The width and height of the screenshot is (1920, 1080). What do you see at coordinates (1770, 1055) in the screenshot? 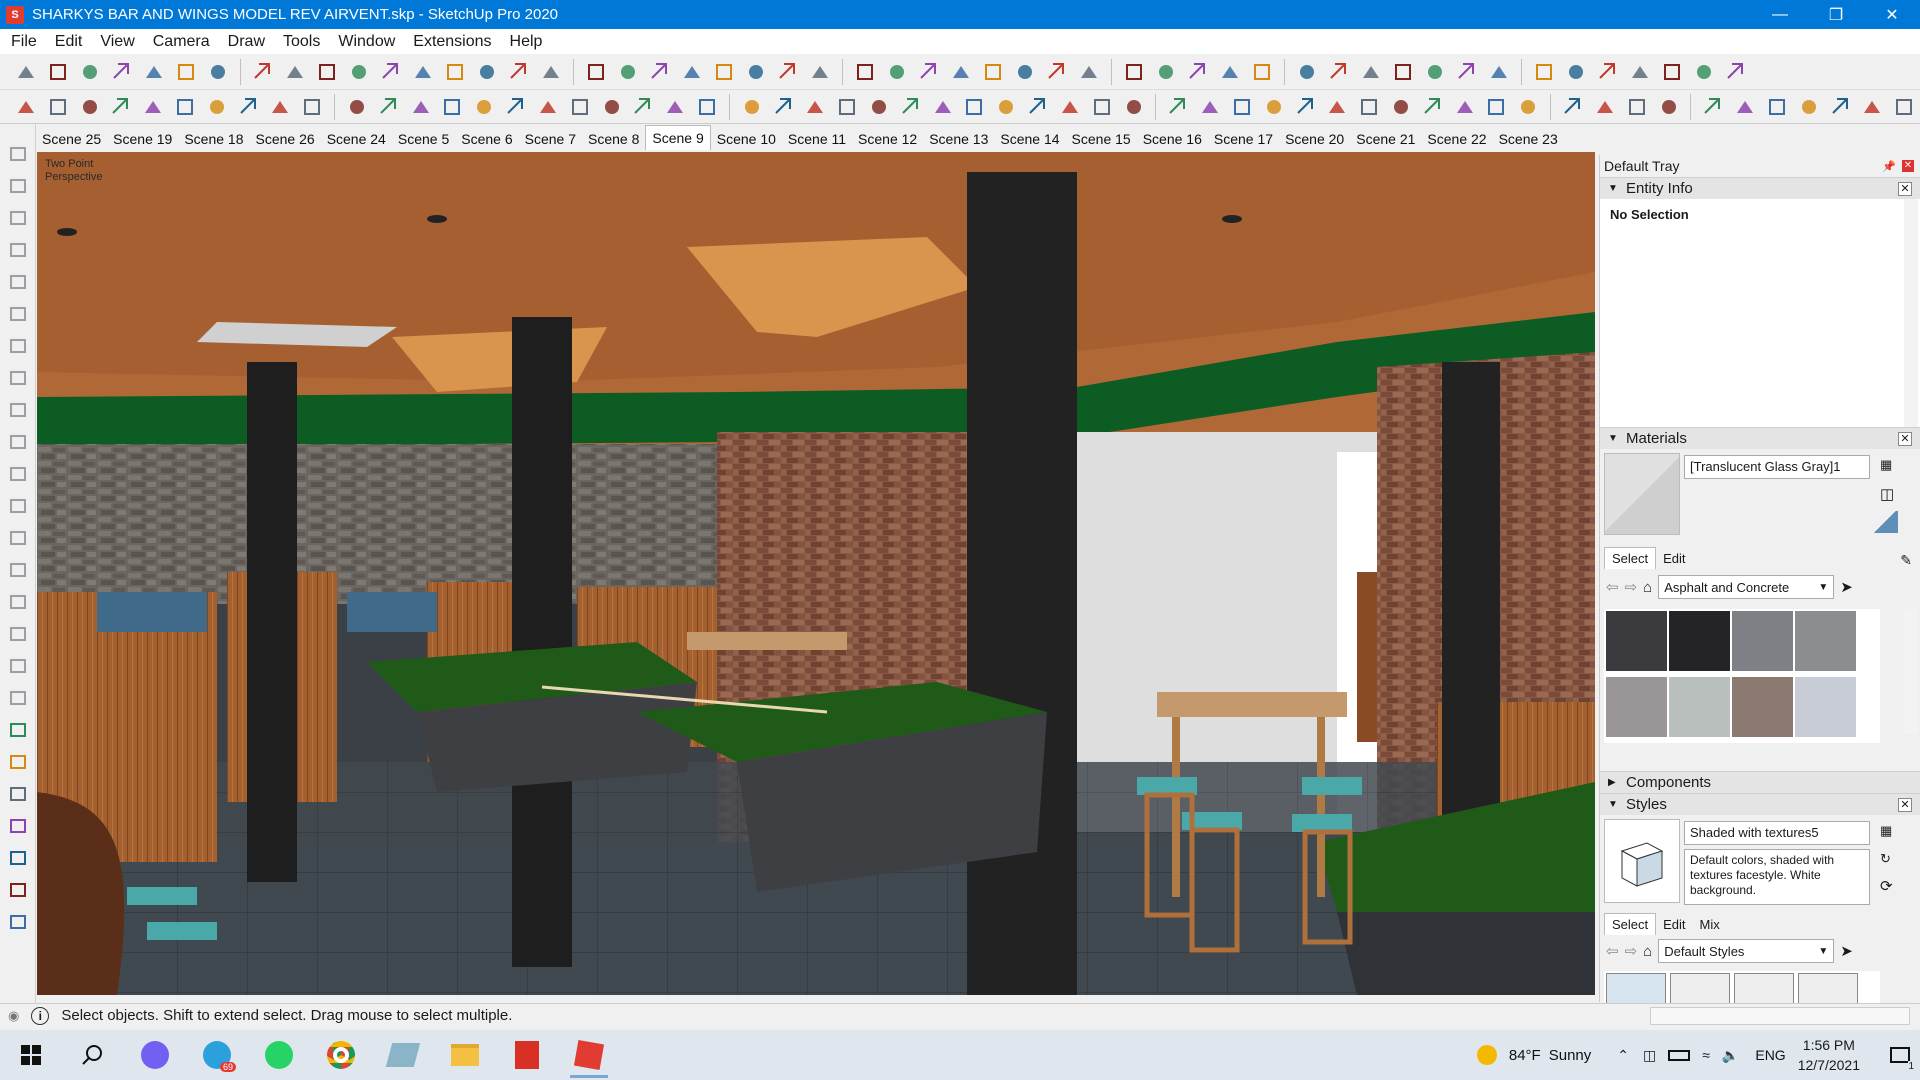
I see `input-language: ENG` at bounding box center [1770, 1055].